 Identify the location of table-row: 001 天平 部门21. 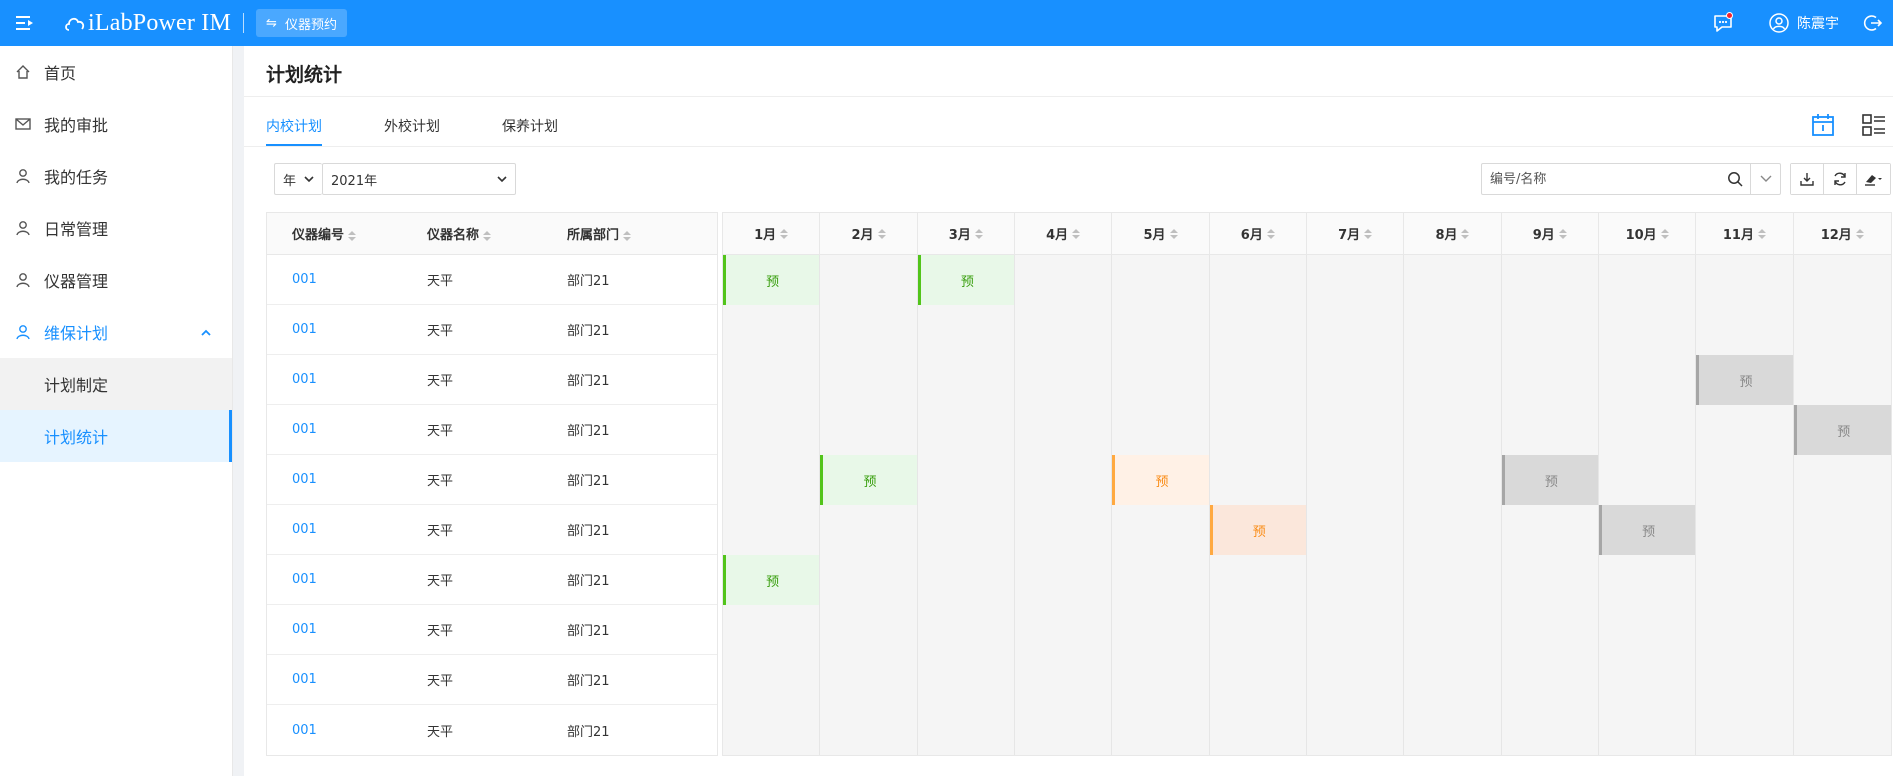
(492, 630).